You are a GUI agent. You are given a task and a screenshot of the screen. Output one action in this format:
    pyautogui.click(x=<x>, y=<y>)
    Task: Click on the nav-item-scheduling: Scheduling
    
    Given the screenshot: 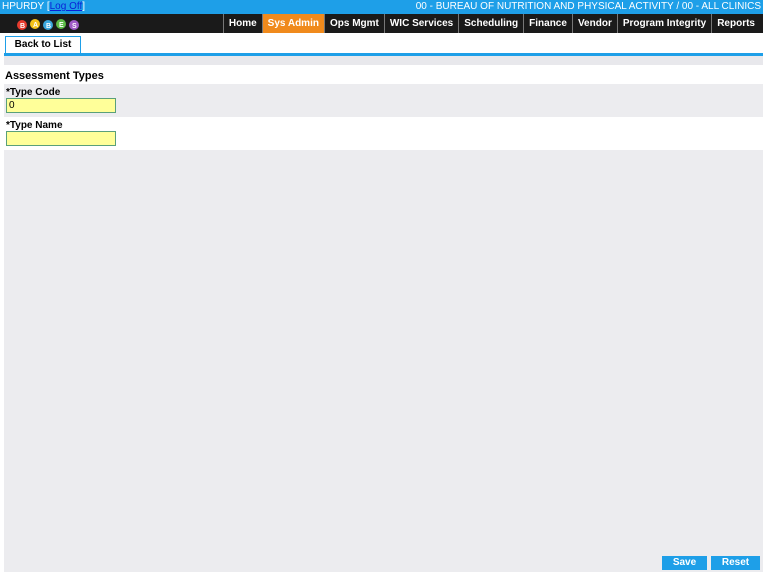 What is the action you would take?
    pyautogui.click(x=490, y=23)
    